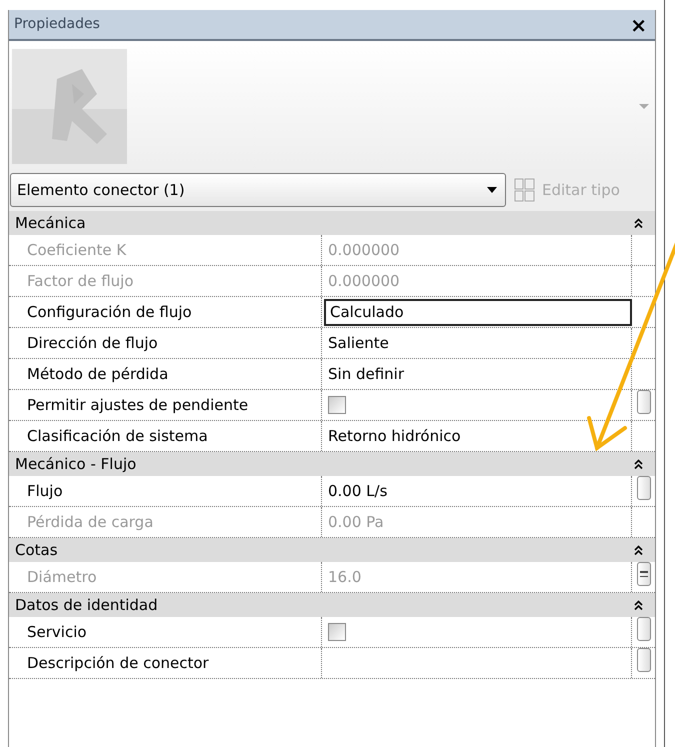  What do you see at coordinates (165, 491) in the screenshot?
I see `property-label: Flujo` at bounding box center [165, 491].